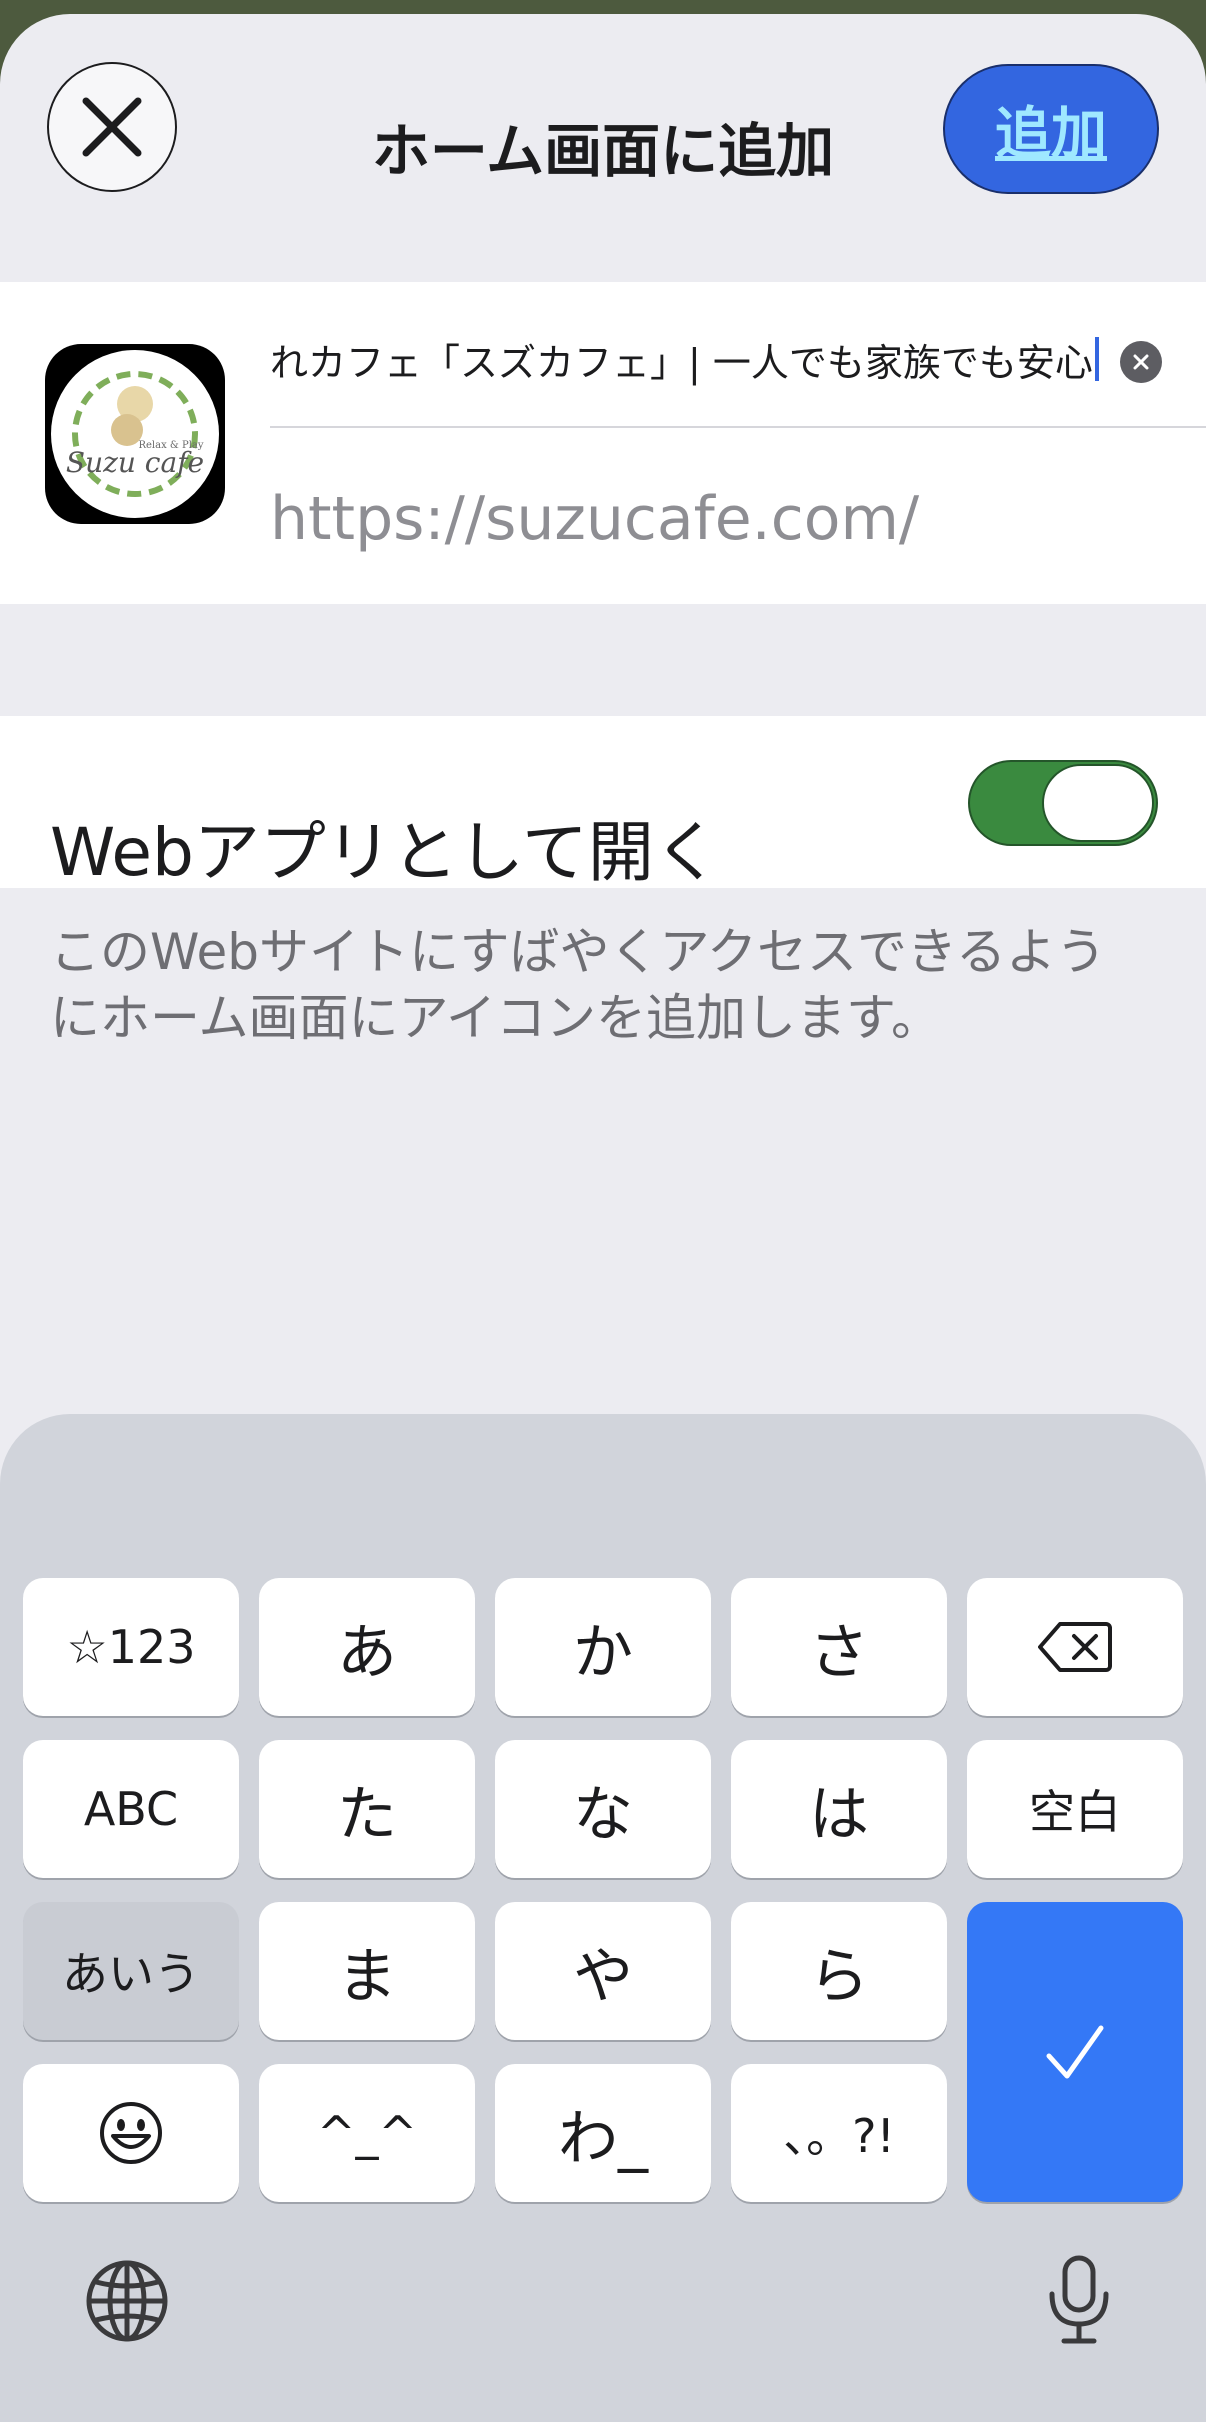 This screenshot has width=1206, height=2422. I want to click on key-ra: ら, so click(839, 1971).